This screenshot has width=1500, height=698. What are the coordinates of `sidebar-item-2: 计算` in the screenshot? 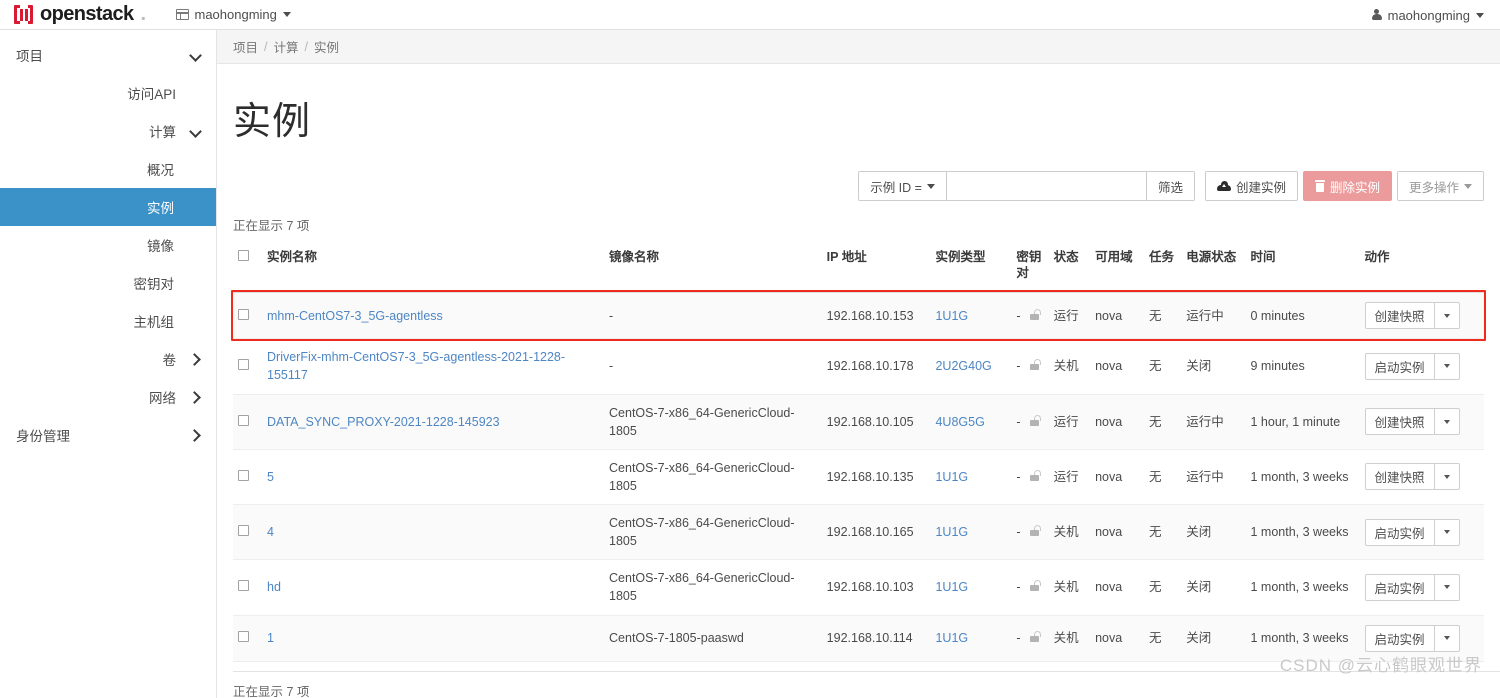 It's located at (108, 131).